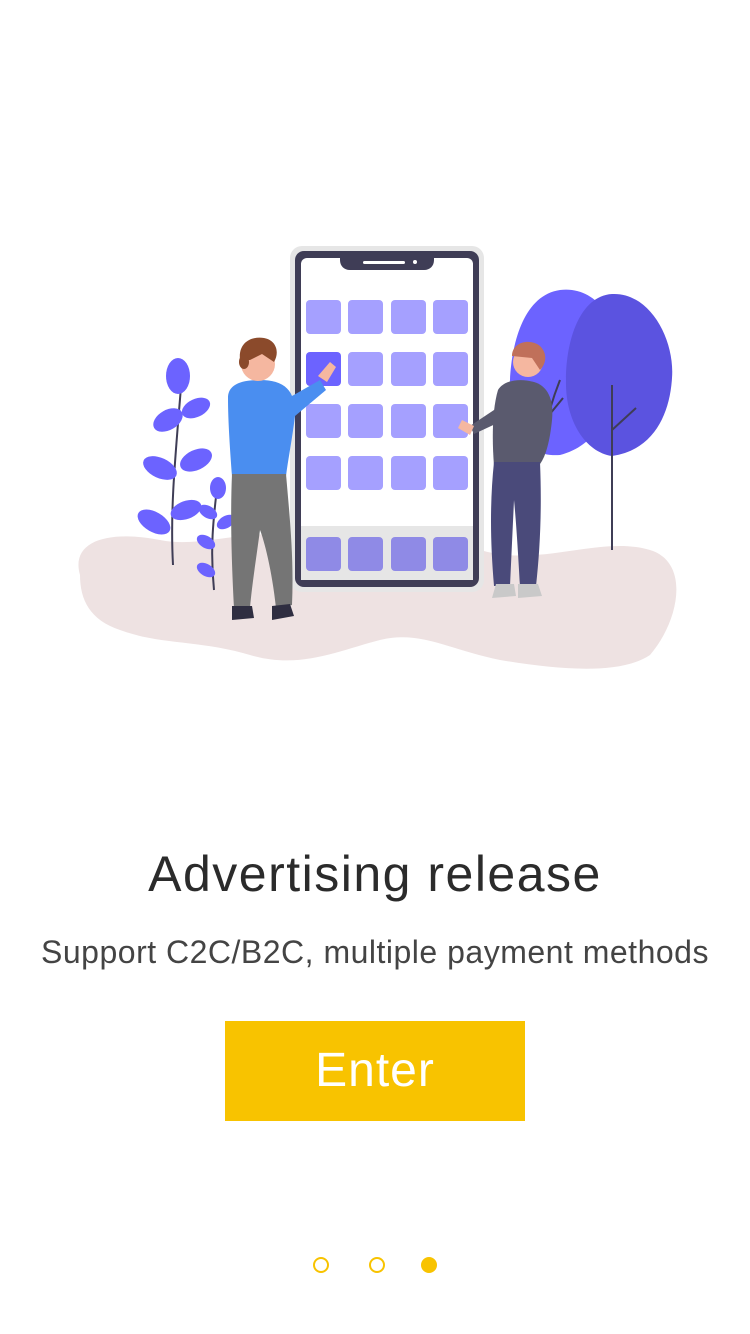  Describe the element at coordinates (375, 1071) in the screenshot. I see `enter-button: Enter` at that location.